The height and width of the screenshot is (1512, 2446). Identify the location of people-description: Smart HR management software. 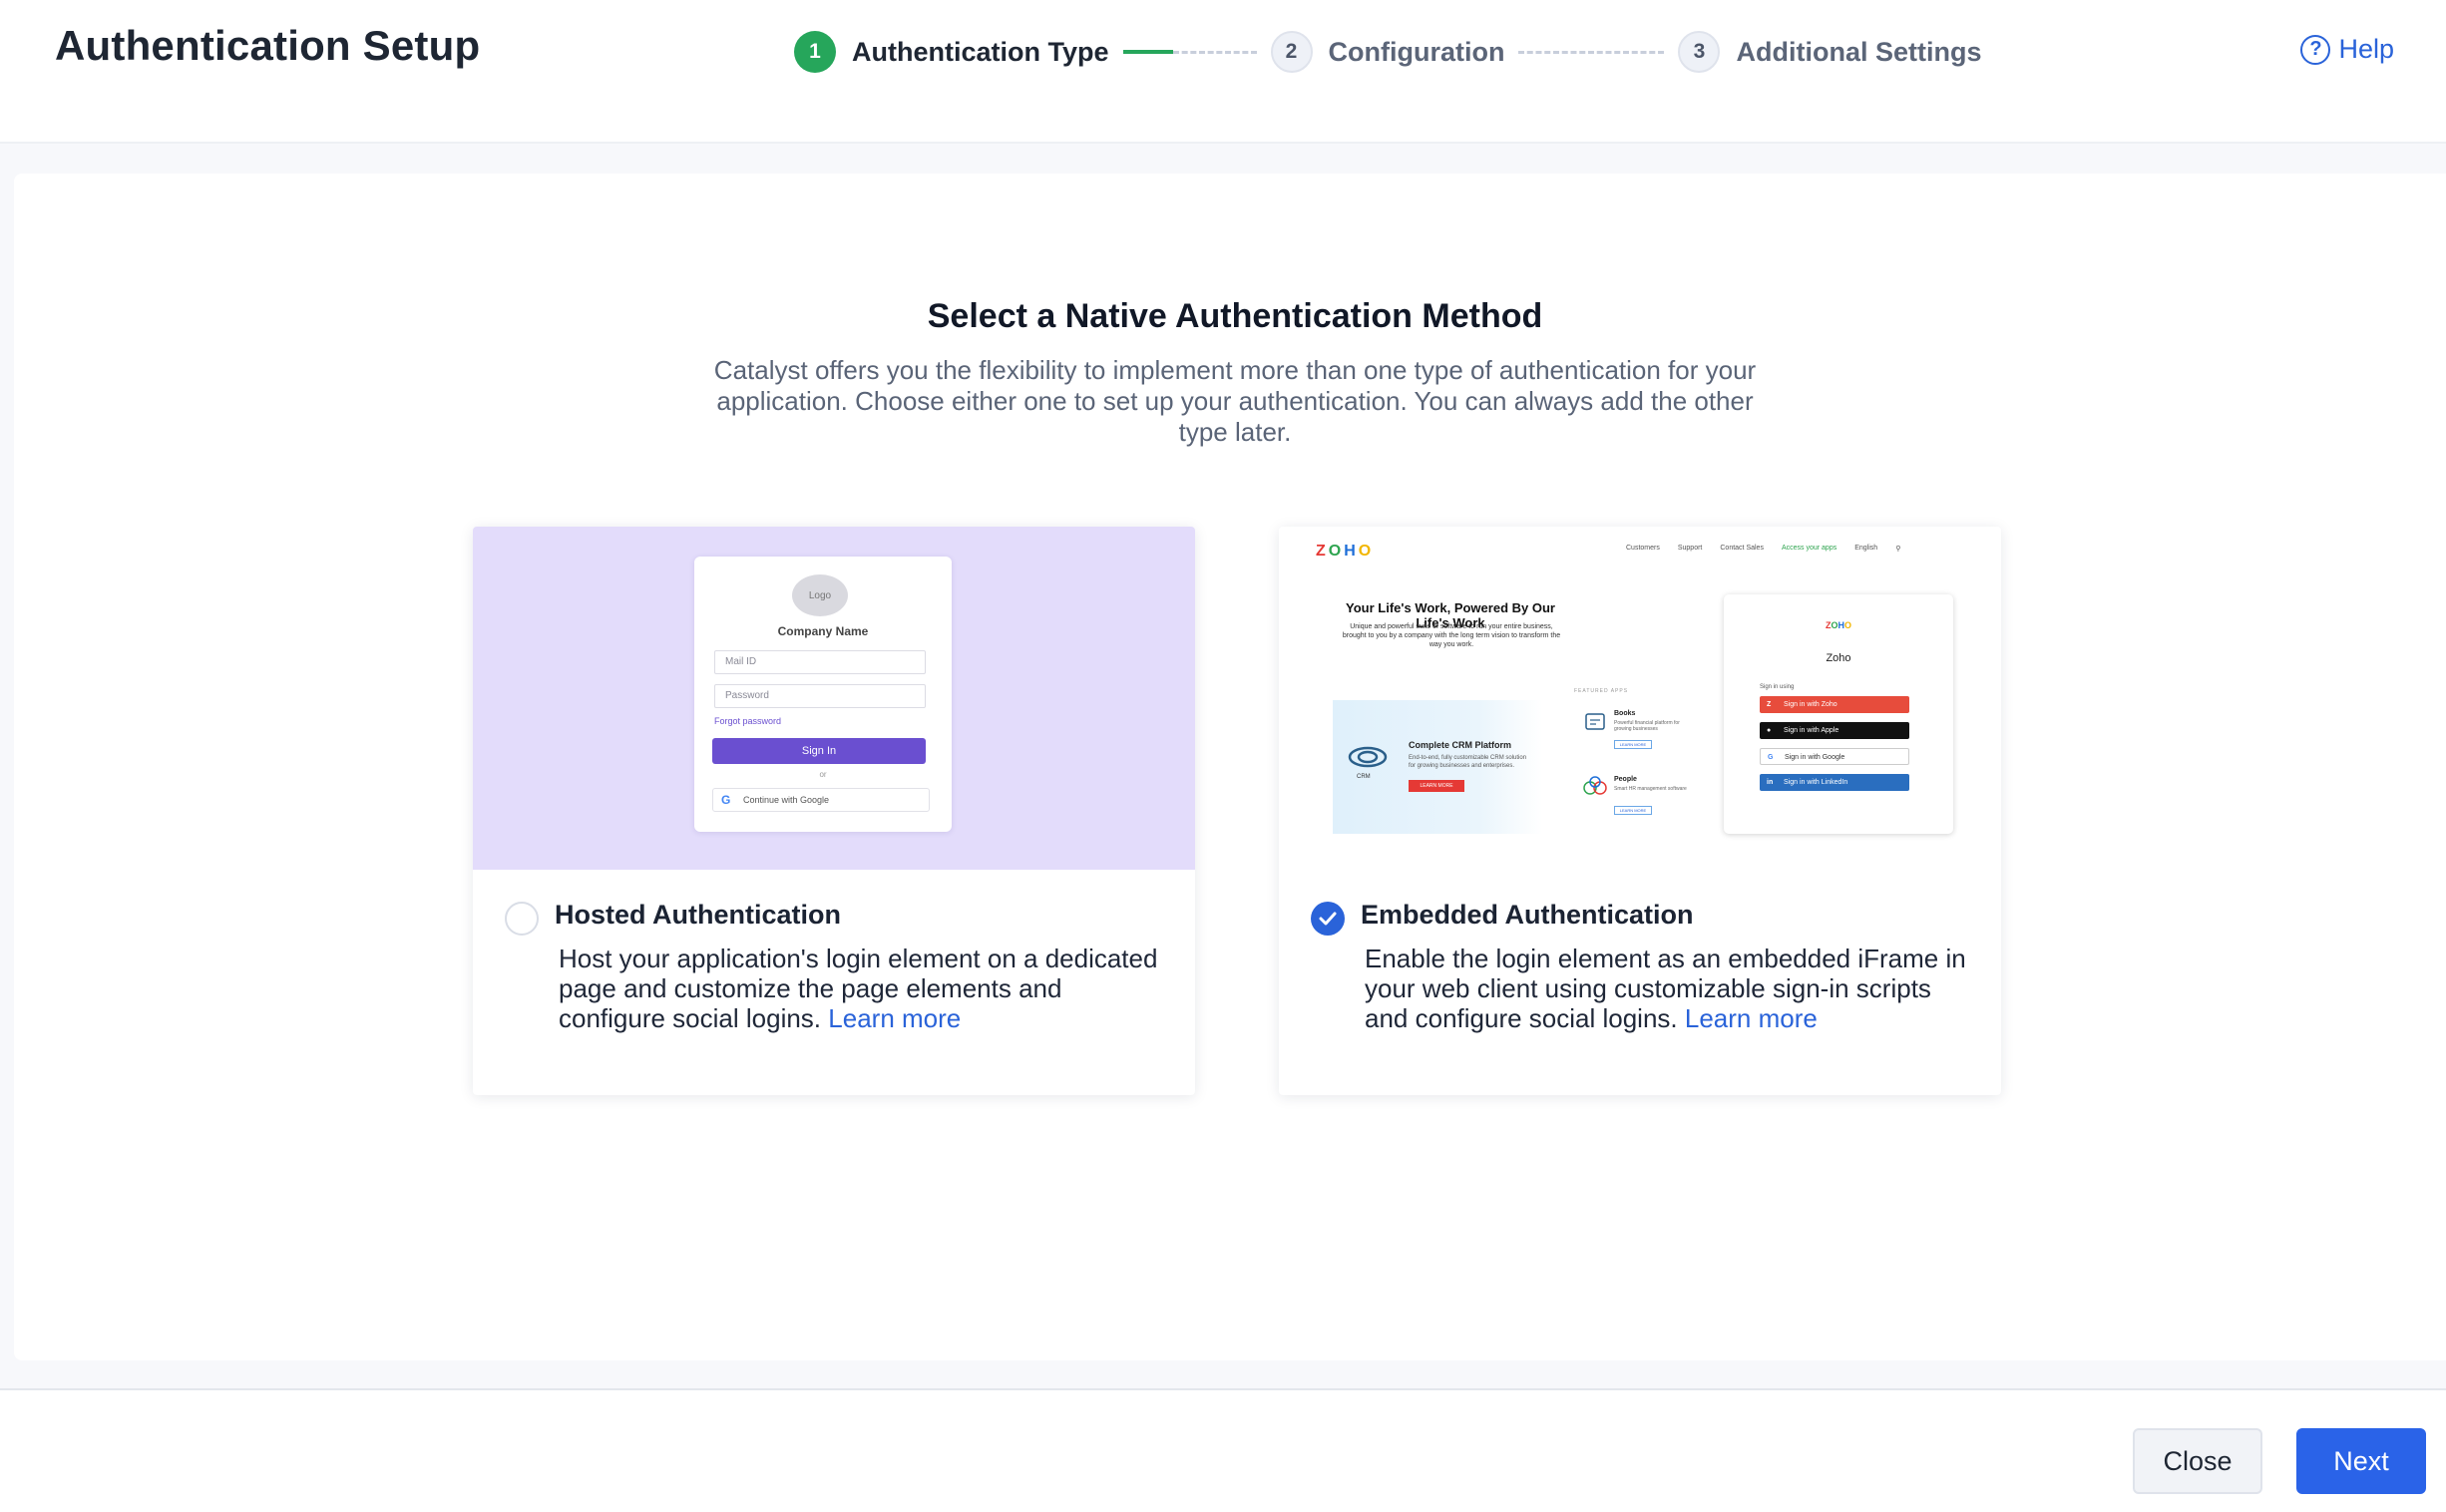
(1650, 789).